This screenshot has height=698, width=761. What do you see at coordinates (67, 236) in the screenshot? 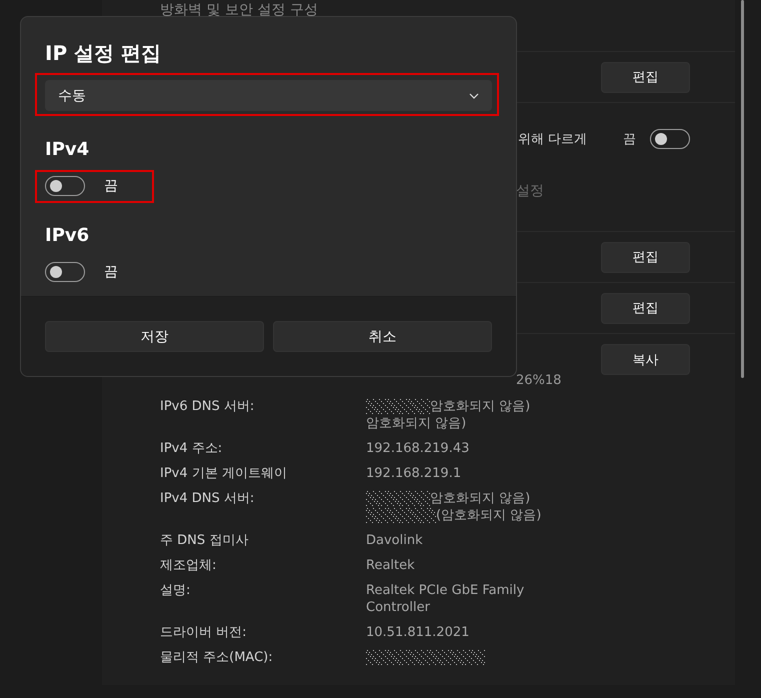
I see `section-heading: IPv6` at bounding box center [67, 236].